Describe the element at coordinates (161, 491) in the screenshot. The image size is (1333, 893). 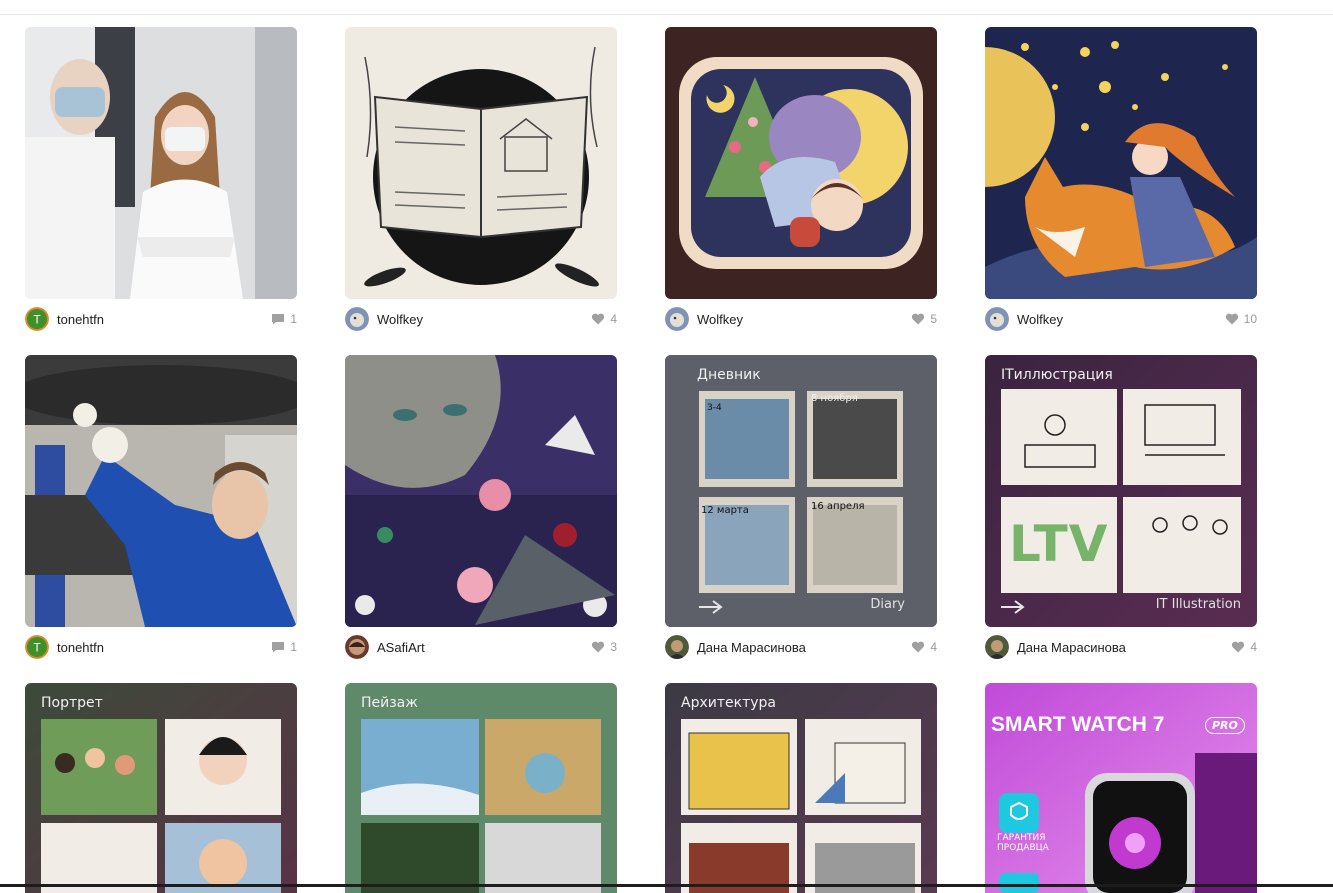
I see `card-image-mechanic` at that location.